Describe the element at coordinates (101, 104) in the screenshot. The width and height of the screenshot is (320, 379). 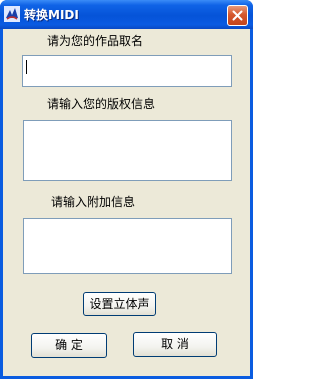
I see `copyright-label: 请输入您的版权信息` at that location.